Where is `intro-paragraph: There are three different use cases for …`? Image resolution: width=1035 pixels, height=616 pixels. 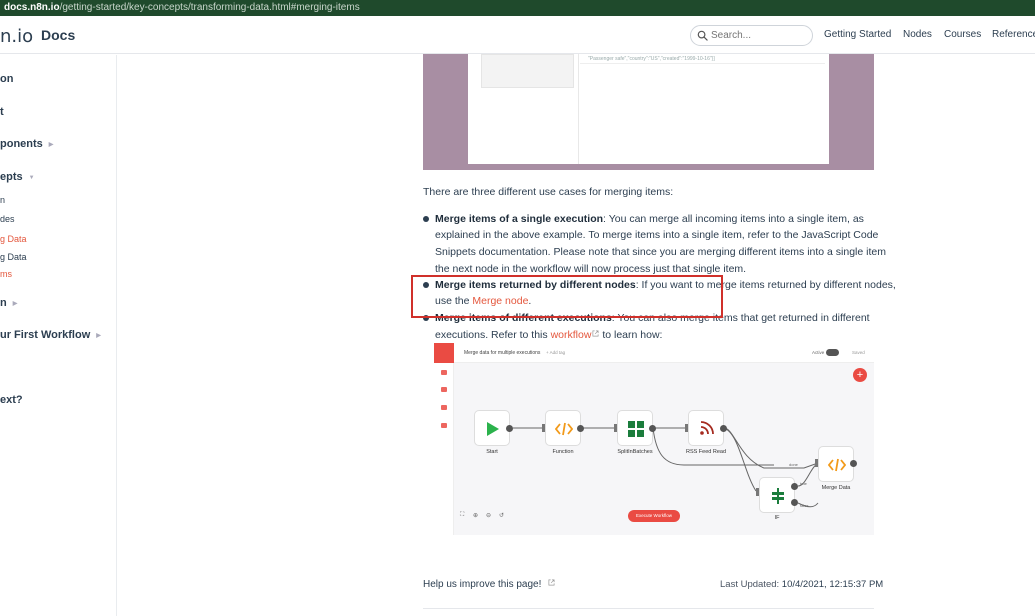 intro-paragraph: There are three different use cases for … is located at coordinates (548, 192).